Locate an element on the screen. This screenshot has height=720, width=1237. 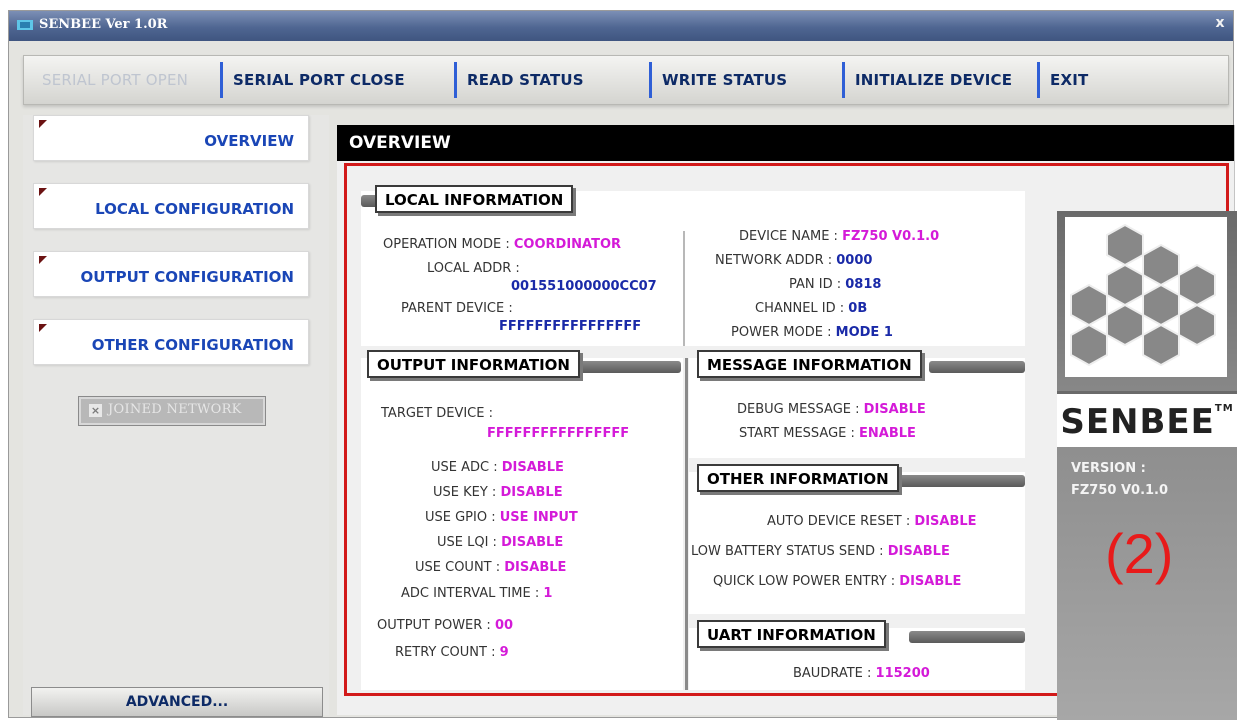
adc-interval-row: ADC INTERVAL TIME : 1 is located at coordinates (476, 593).